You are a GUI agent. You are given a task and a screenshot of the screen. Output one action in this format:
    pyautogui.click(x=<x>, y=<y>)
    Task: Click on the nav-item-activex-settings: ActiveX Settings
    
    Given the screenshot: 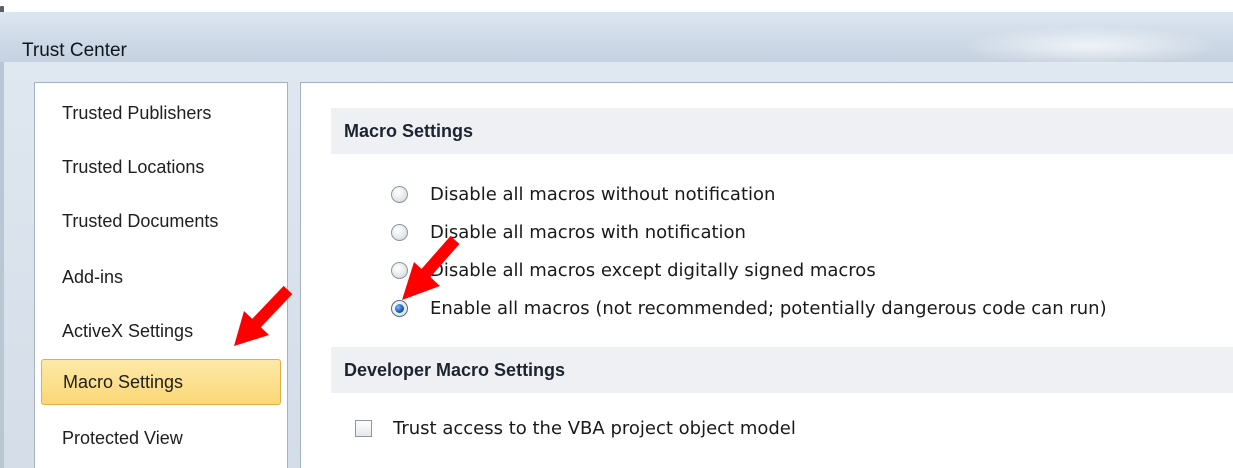 What is the action you would take?
    pyautogui.click(x=161, y=332)
    